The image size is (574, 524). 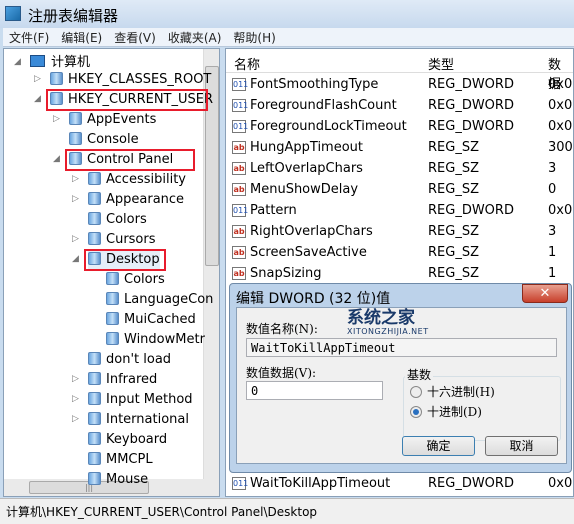 I want to click on ok-button: 确定, so click(x=438, y=446).